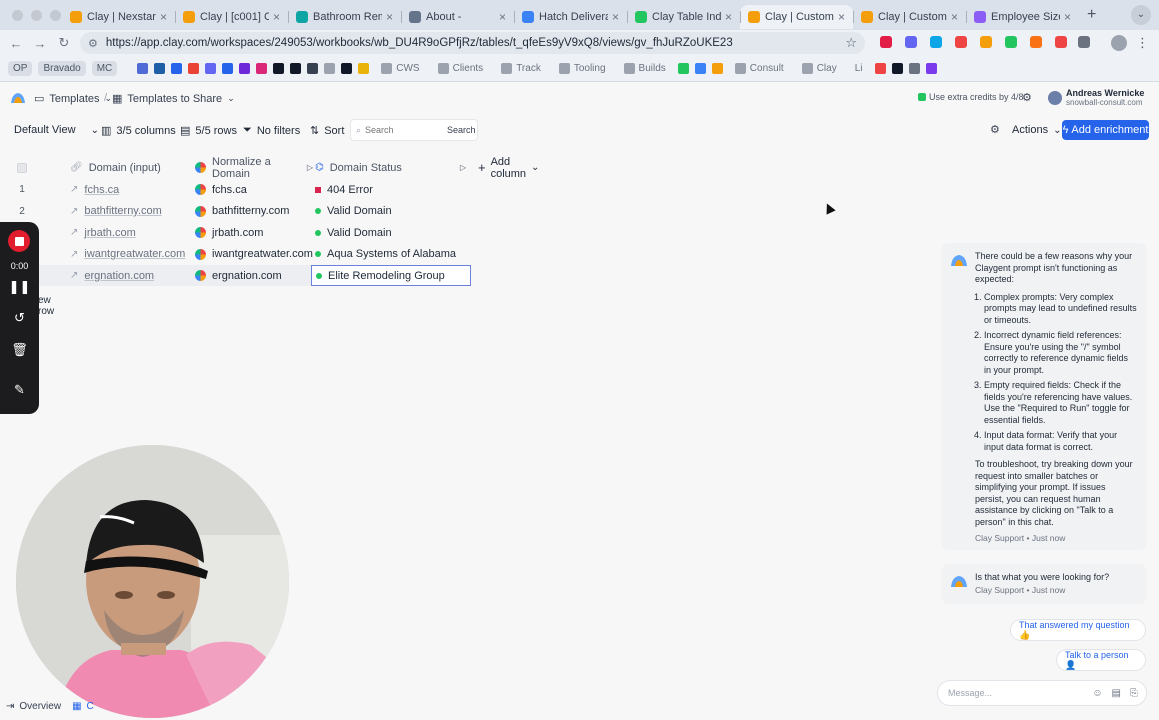 This screenshot has height=720, width=1159. Describe the element at coordinates (1084, 42) in the screenshot. I see `extensions-puzzle-icon` at that location.